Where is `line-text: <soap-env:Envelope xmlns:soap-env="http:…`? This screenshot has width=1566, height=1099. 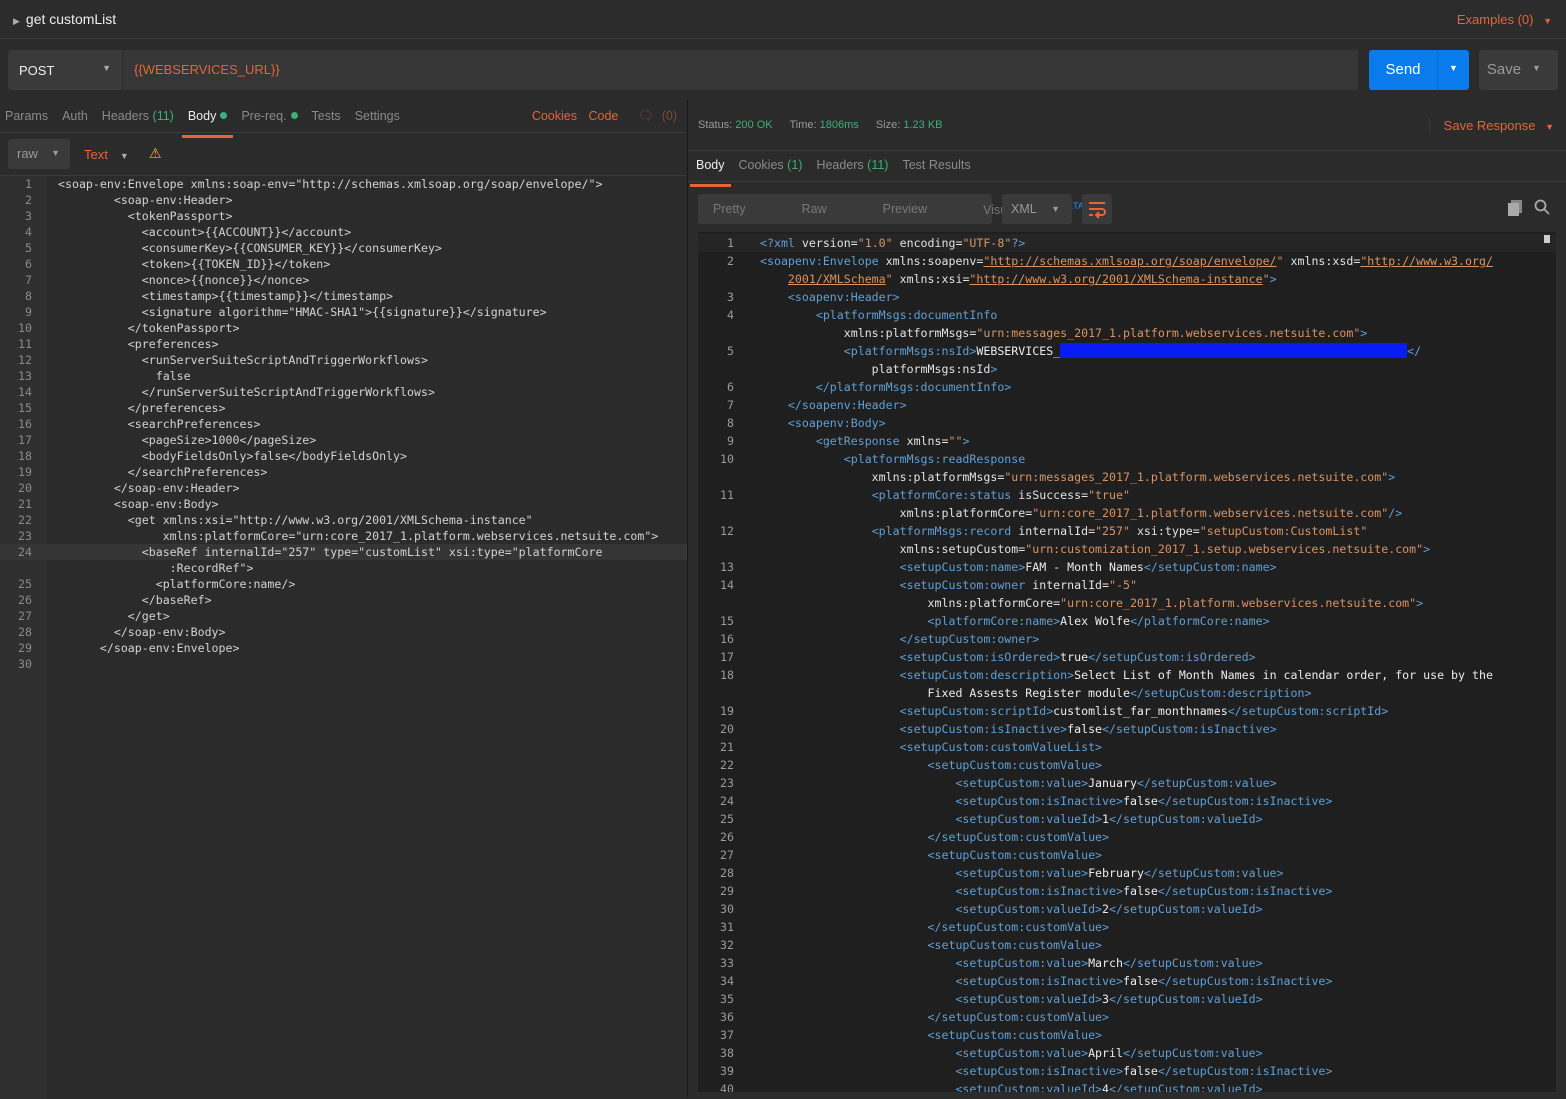
line-text: <soap-env:Envelope xmlns:soap-env="http:… is located at coordinates (330, 184).